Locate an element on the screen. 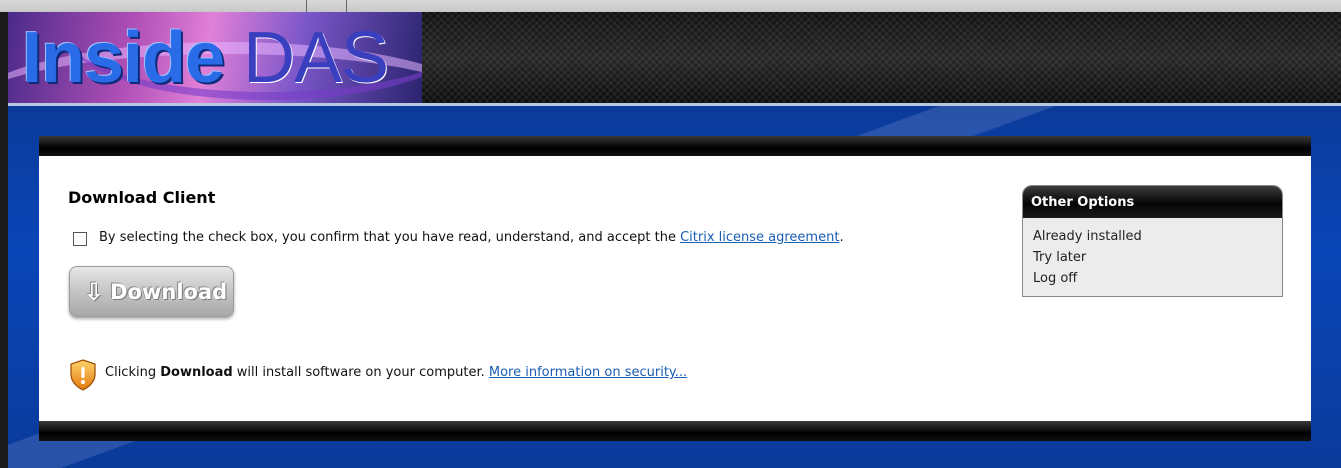  license-checkbox is located at coordinates (80, 239).